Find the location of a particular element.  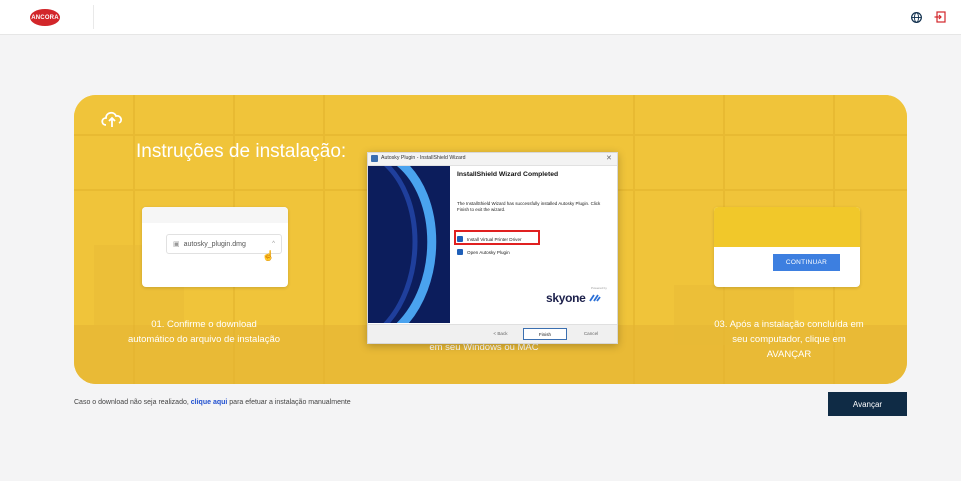

skyone-logo: skyone is located at coordinates (573, 298).